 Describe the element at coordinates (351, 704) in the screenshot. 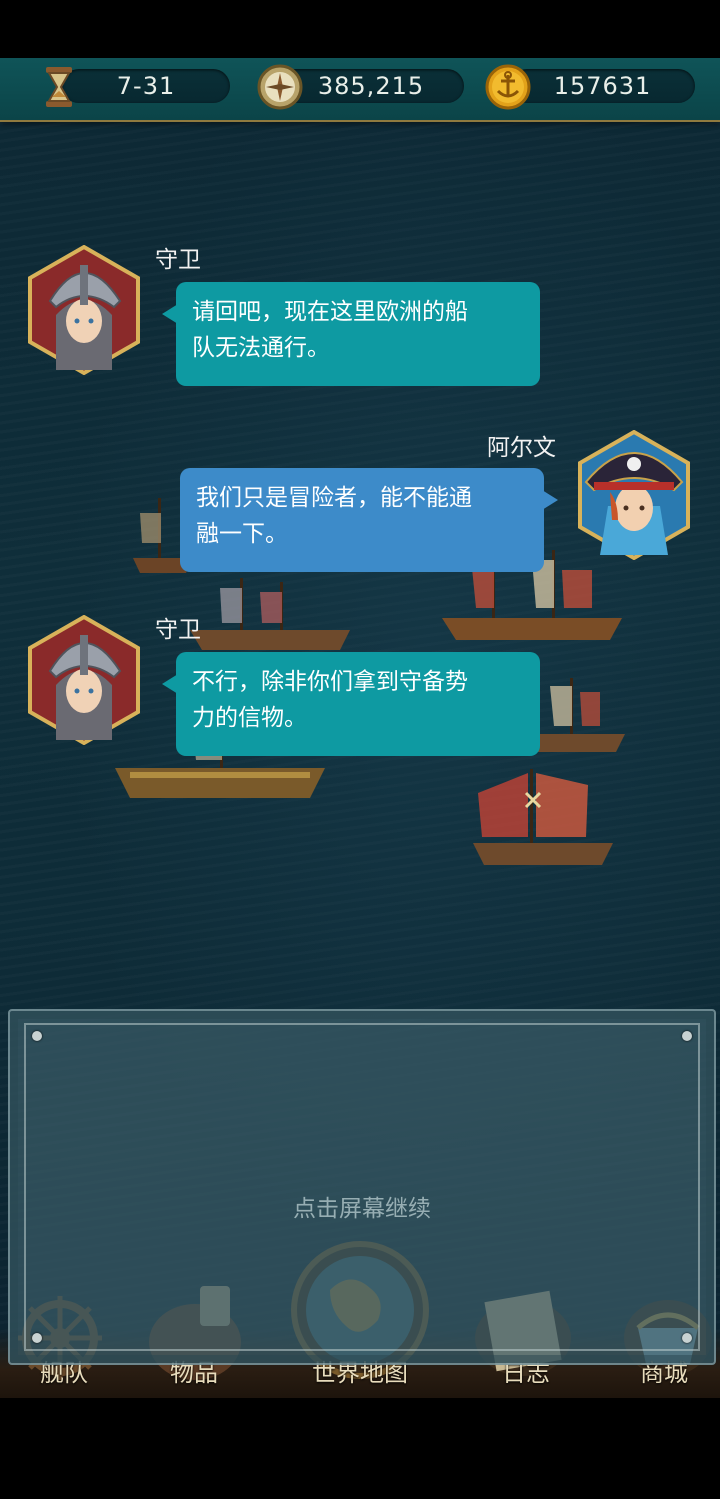

I see `dialogue-bubble: 不行，除非你们拿到守备势 力的信物。` at that location.